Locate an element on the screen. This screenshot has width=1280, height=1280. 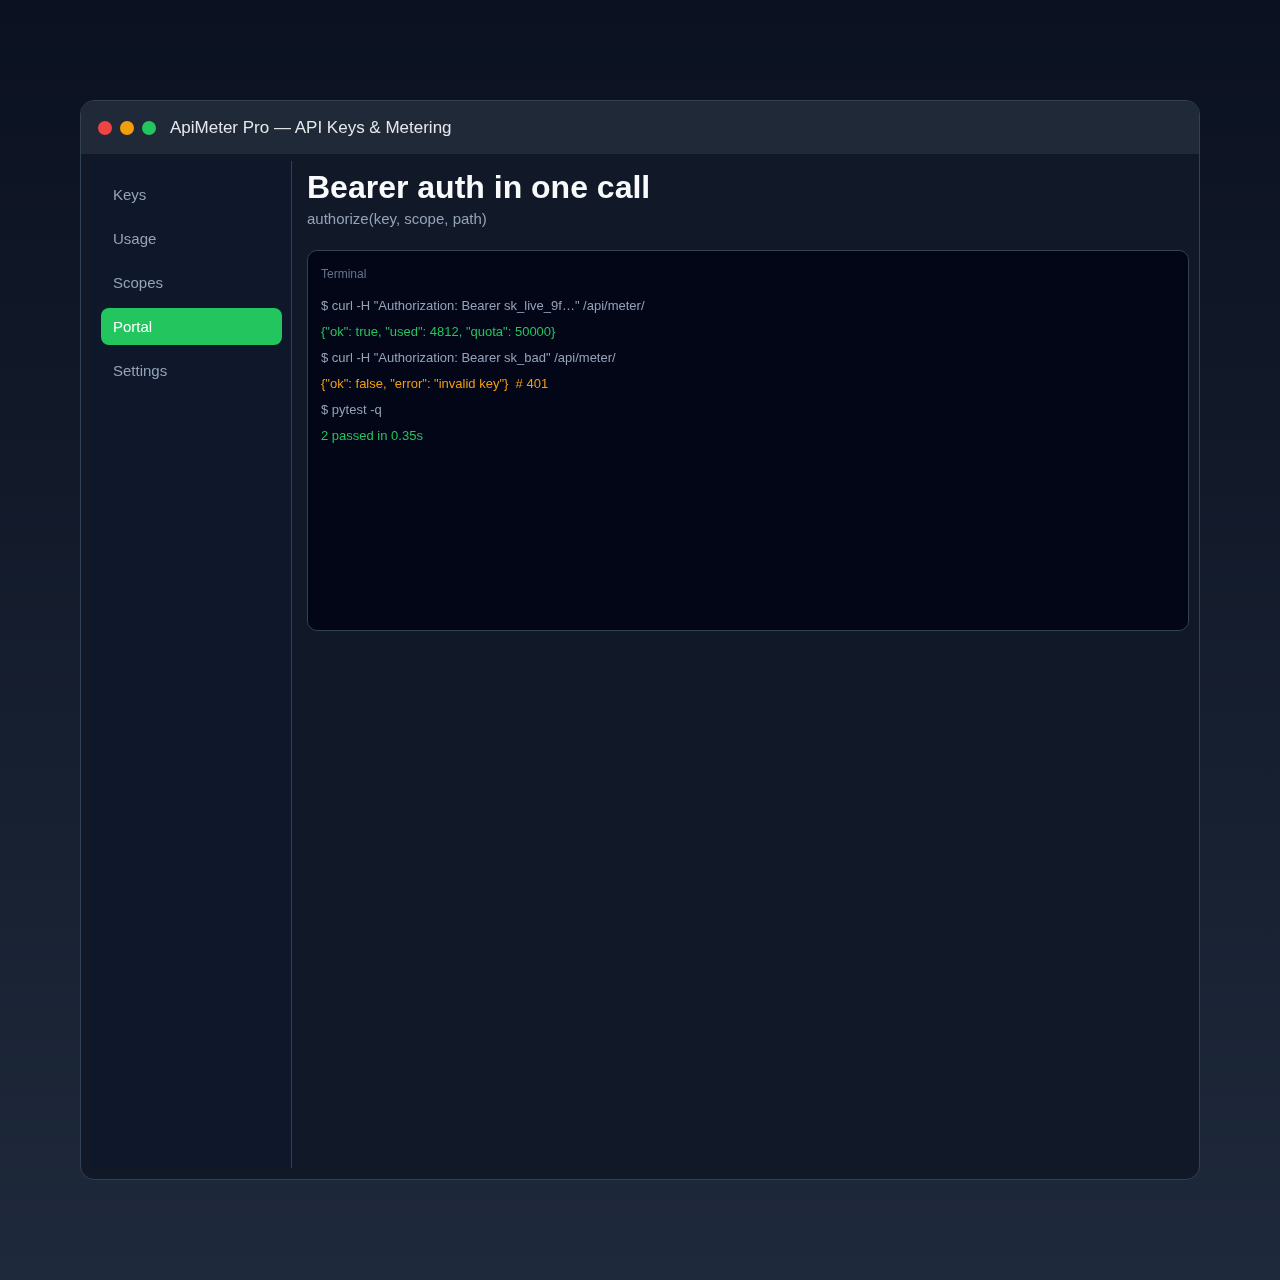
sidebar-item: Keys is located at coordinates (191, 194).